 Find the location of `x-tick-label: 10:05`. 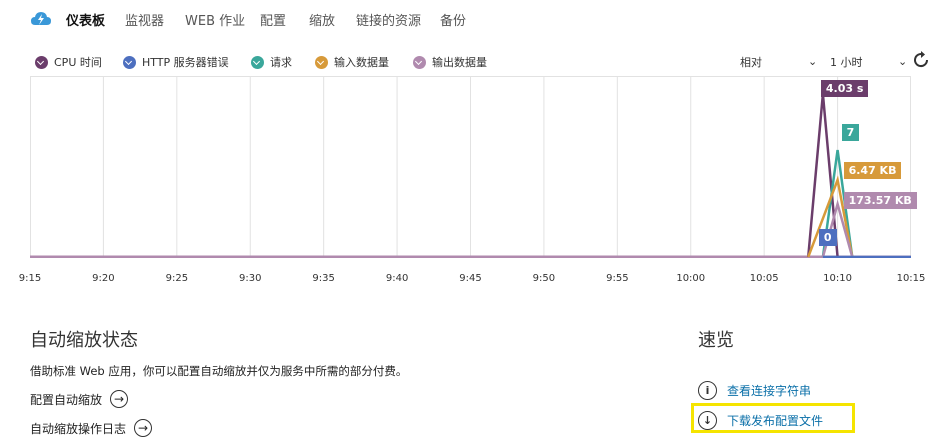

x-tick-label: 10:05 is located at coordinates (764, 278).